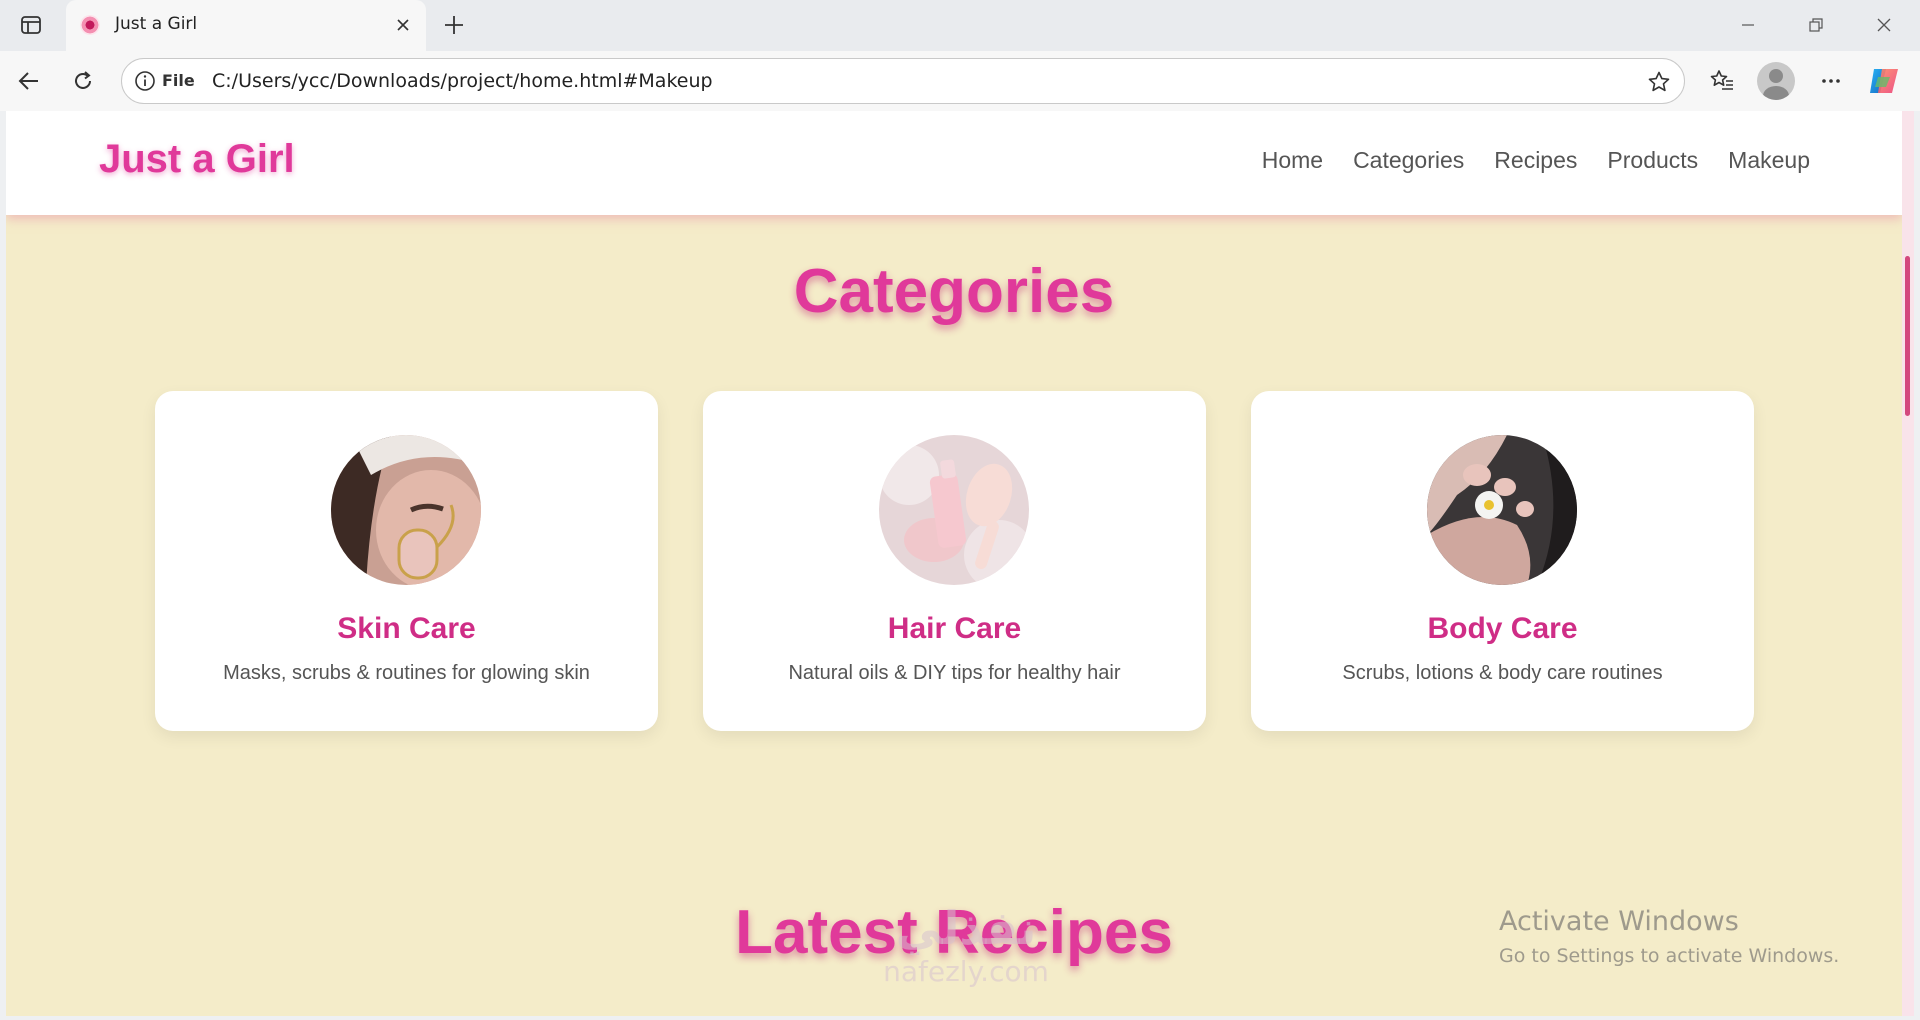 The image size is (1920, 1020). What do you see at coordinates (1907, 336) in the screenshot?
I see `scrollbar-thumb` at bounding box center [1907, 336].